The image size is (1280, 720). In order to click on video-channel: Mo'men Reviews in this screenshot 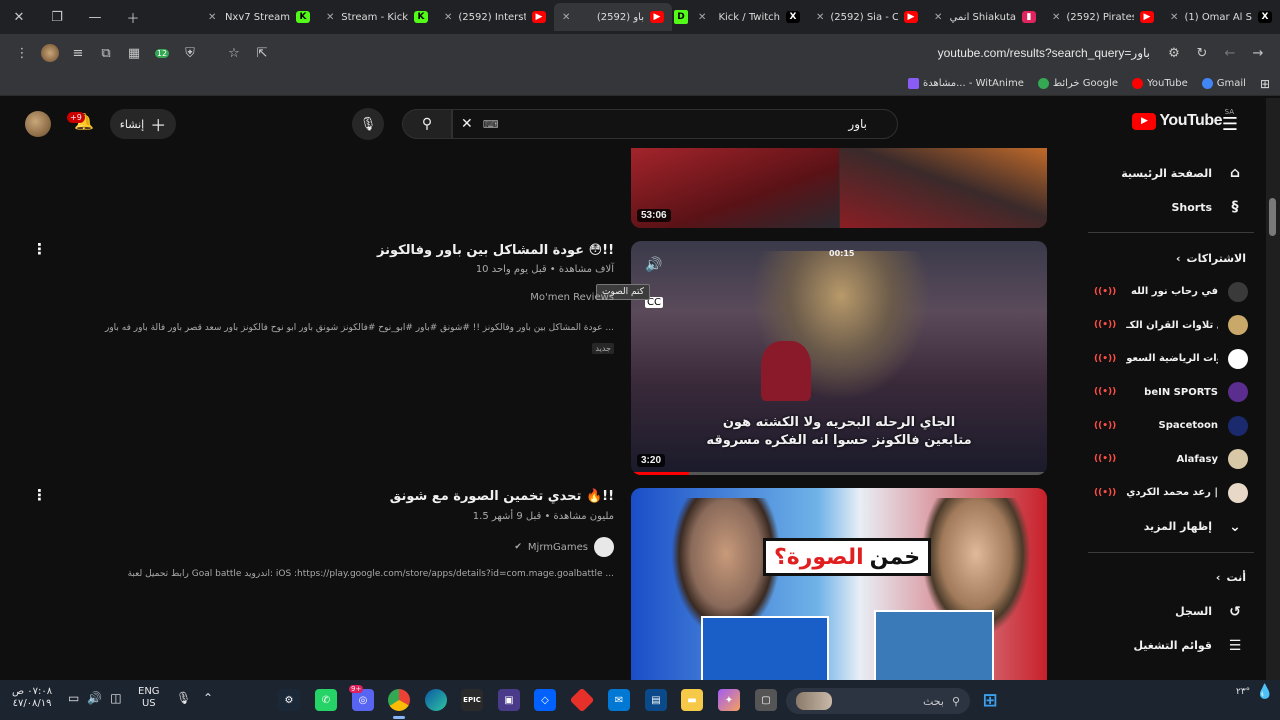, I will do `click(572, 297)`.